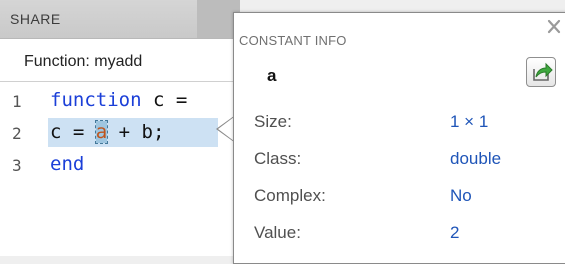 The width and height of the screenshot is (565, 264). I want to click on close-icon, so click(554, 26).